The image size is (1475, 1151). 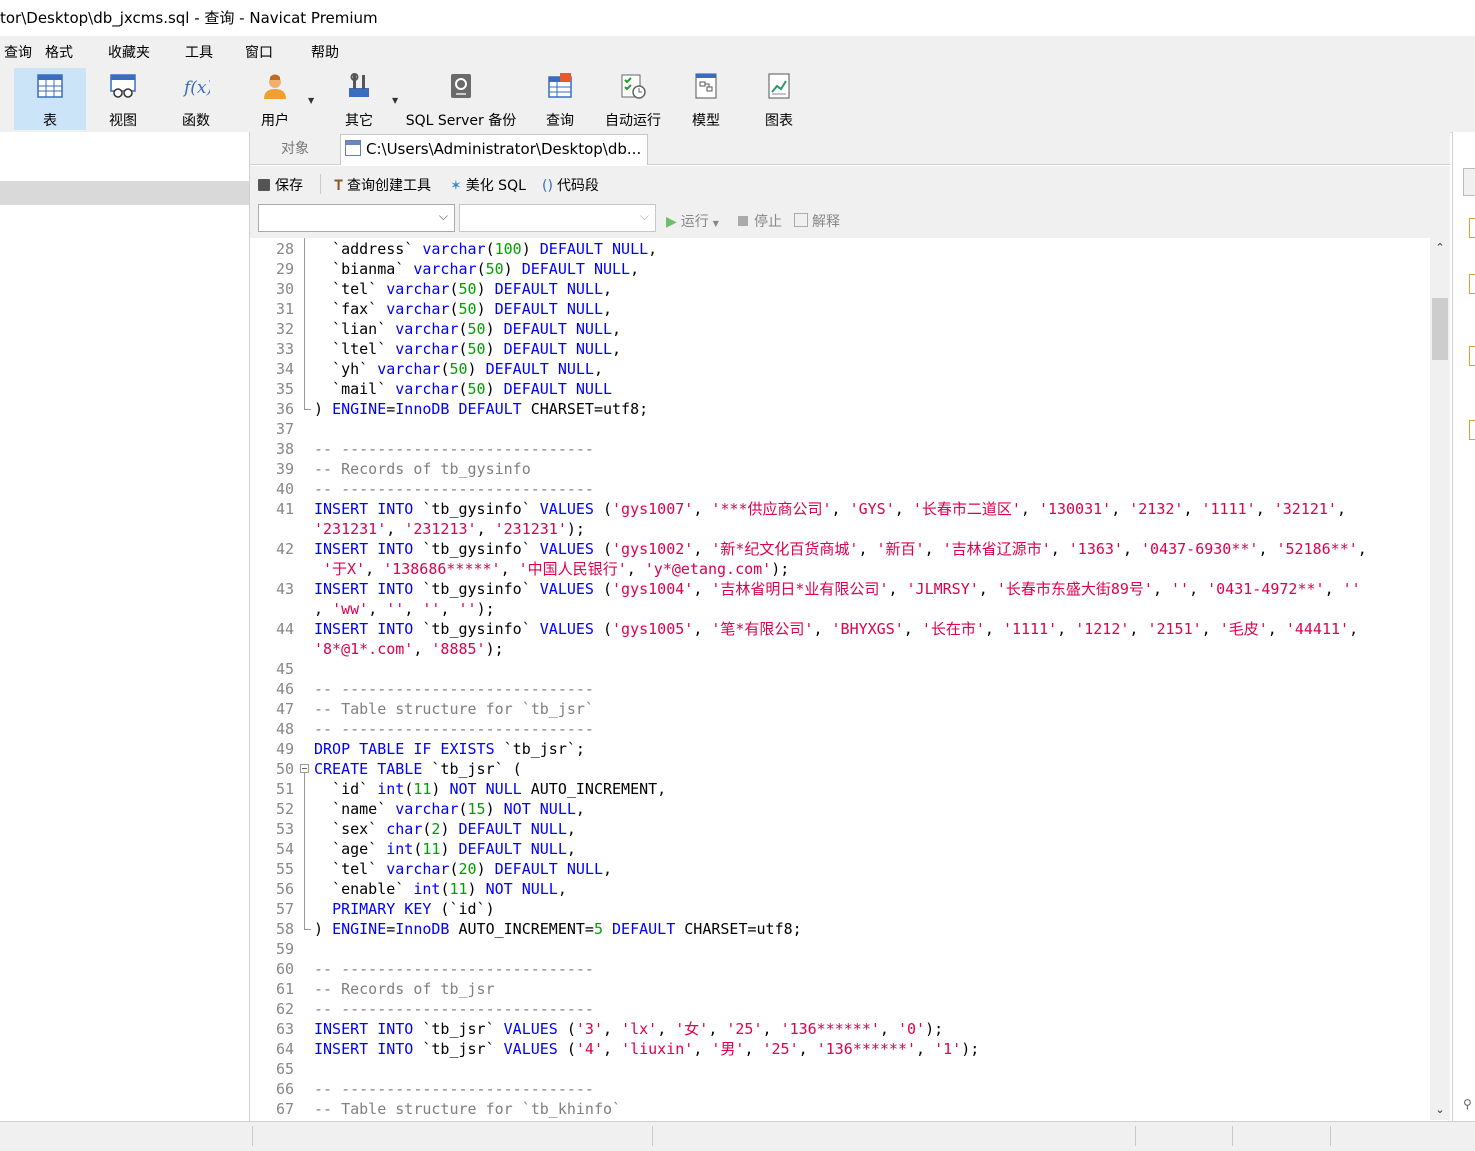 What do you see at coordinates (124, 193) in the screenshot?
I see `selected-tree-row` at bounding box center [124, 193].